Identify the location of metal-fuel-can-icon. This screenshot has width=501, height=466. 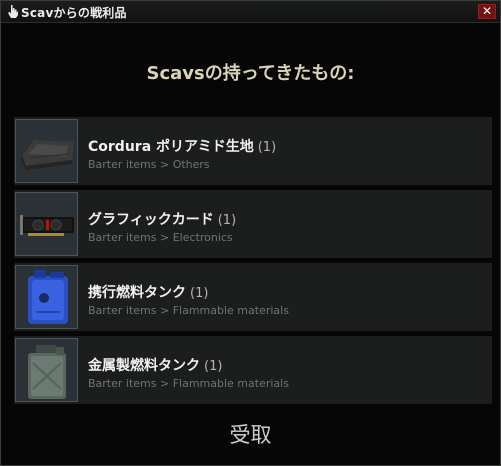
(46, 370).